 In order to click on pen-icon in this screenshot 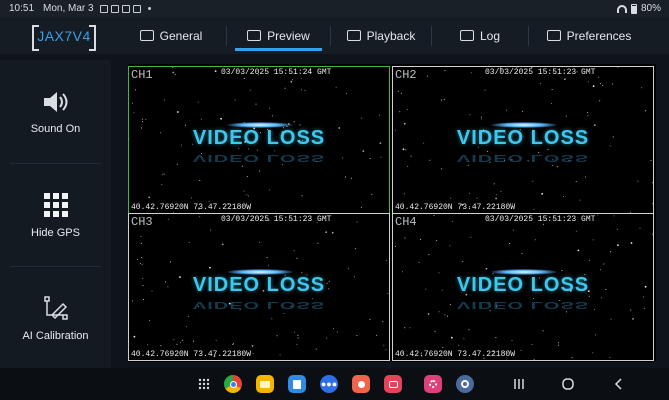, I will do `click(55, 307)`.